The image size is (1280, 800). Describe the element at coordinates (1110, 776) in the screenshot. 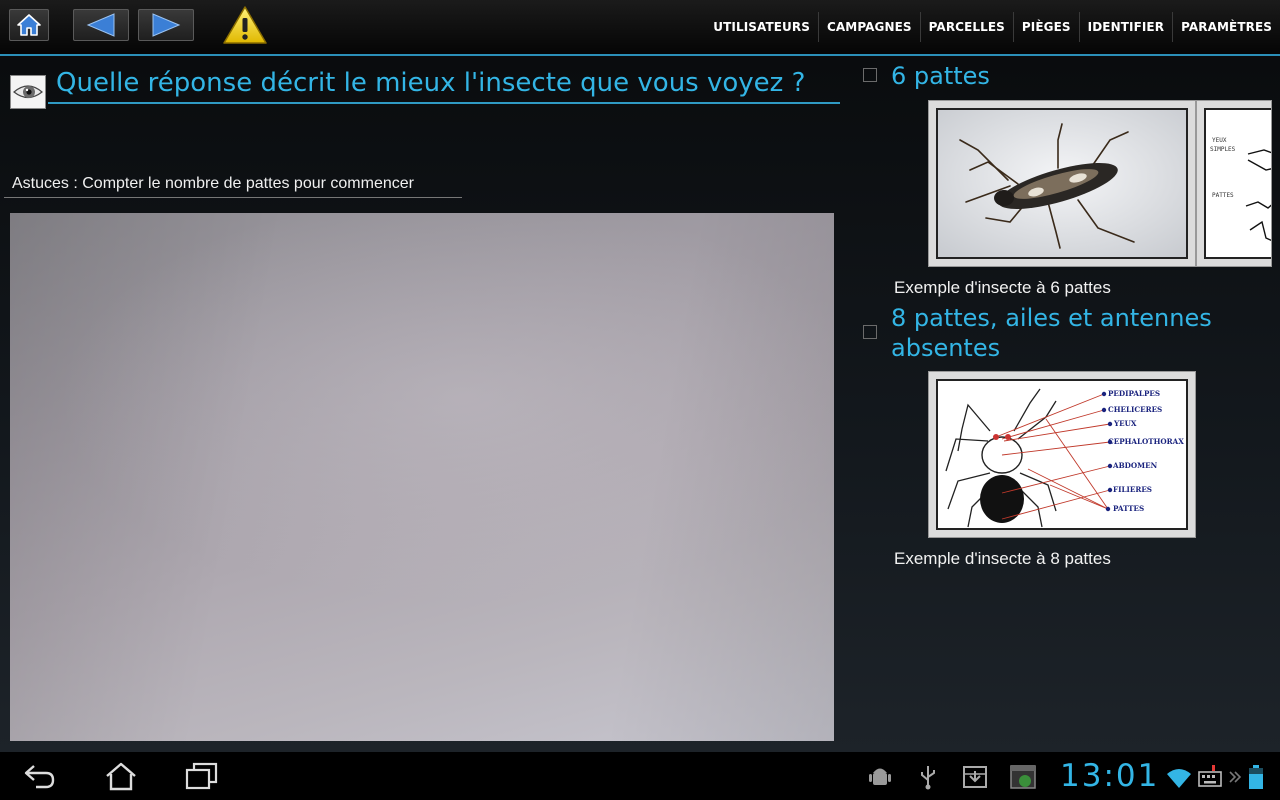

I see `status-clock: 13:01` at that location.